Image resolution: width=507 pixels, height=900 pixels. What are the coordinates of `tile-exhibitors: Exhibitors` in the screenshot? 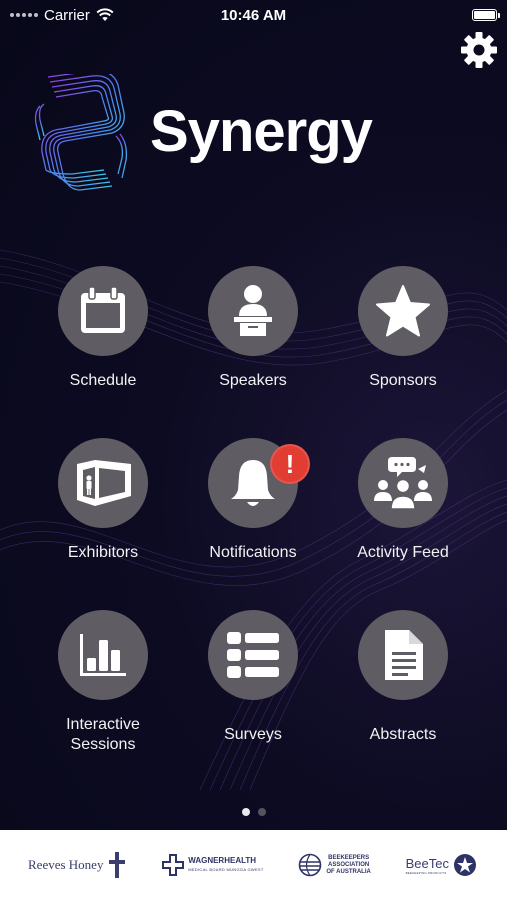 It's located at (103, 513).